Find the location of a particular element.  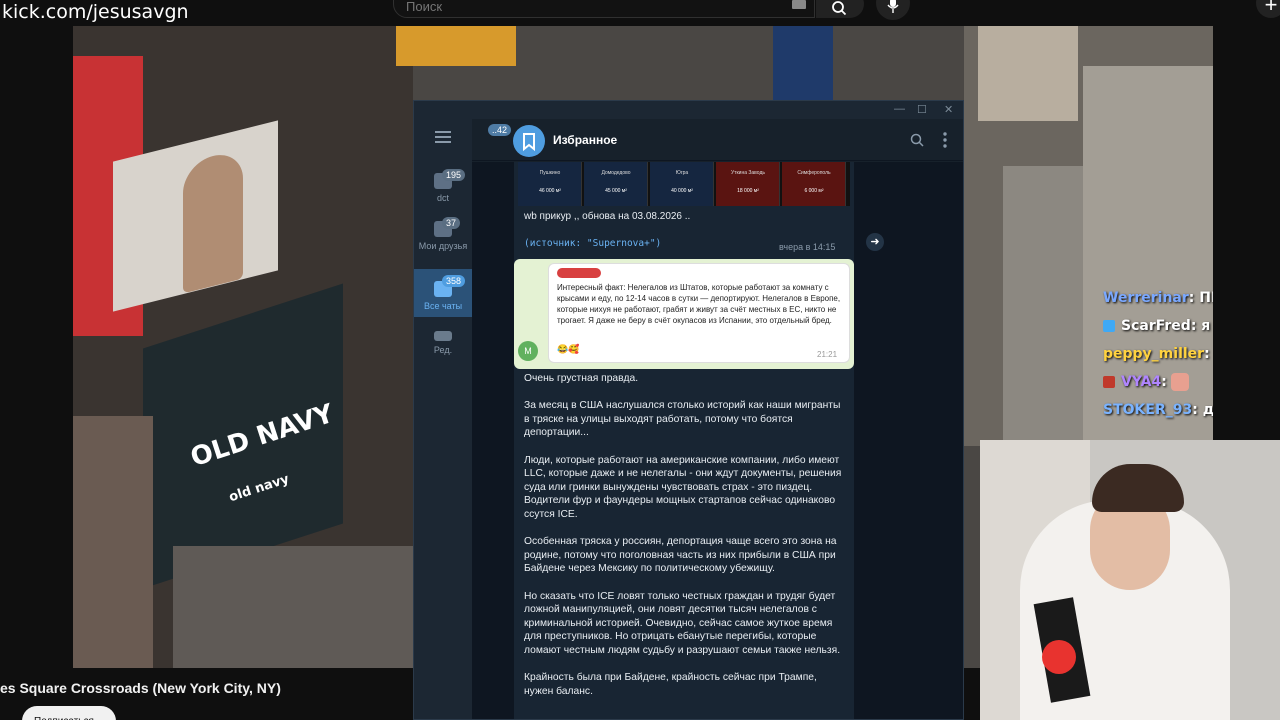

chat-message: STOKER_93 : да is located at coordinates (1158, 410).